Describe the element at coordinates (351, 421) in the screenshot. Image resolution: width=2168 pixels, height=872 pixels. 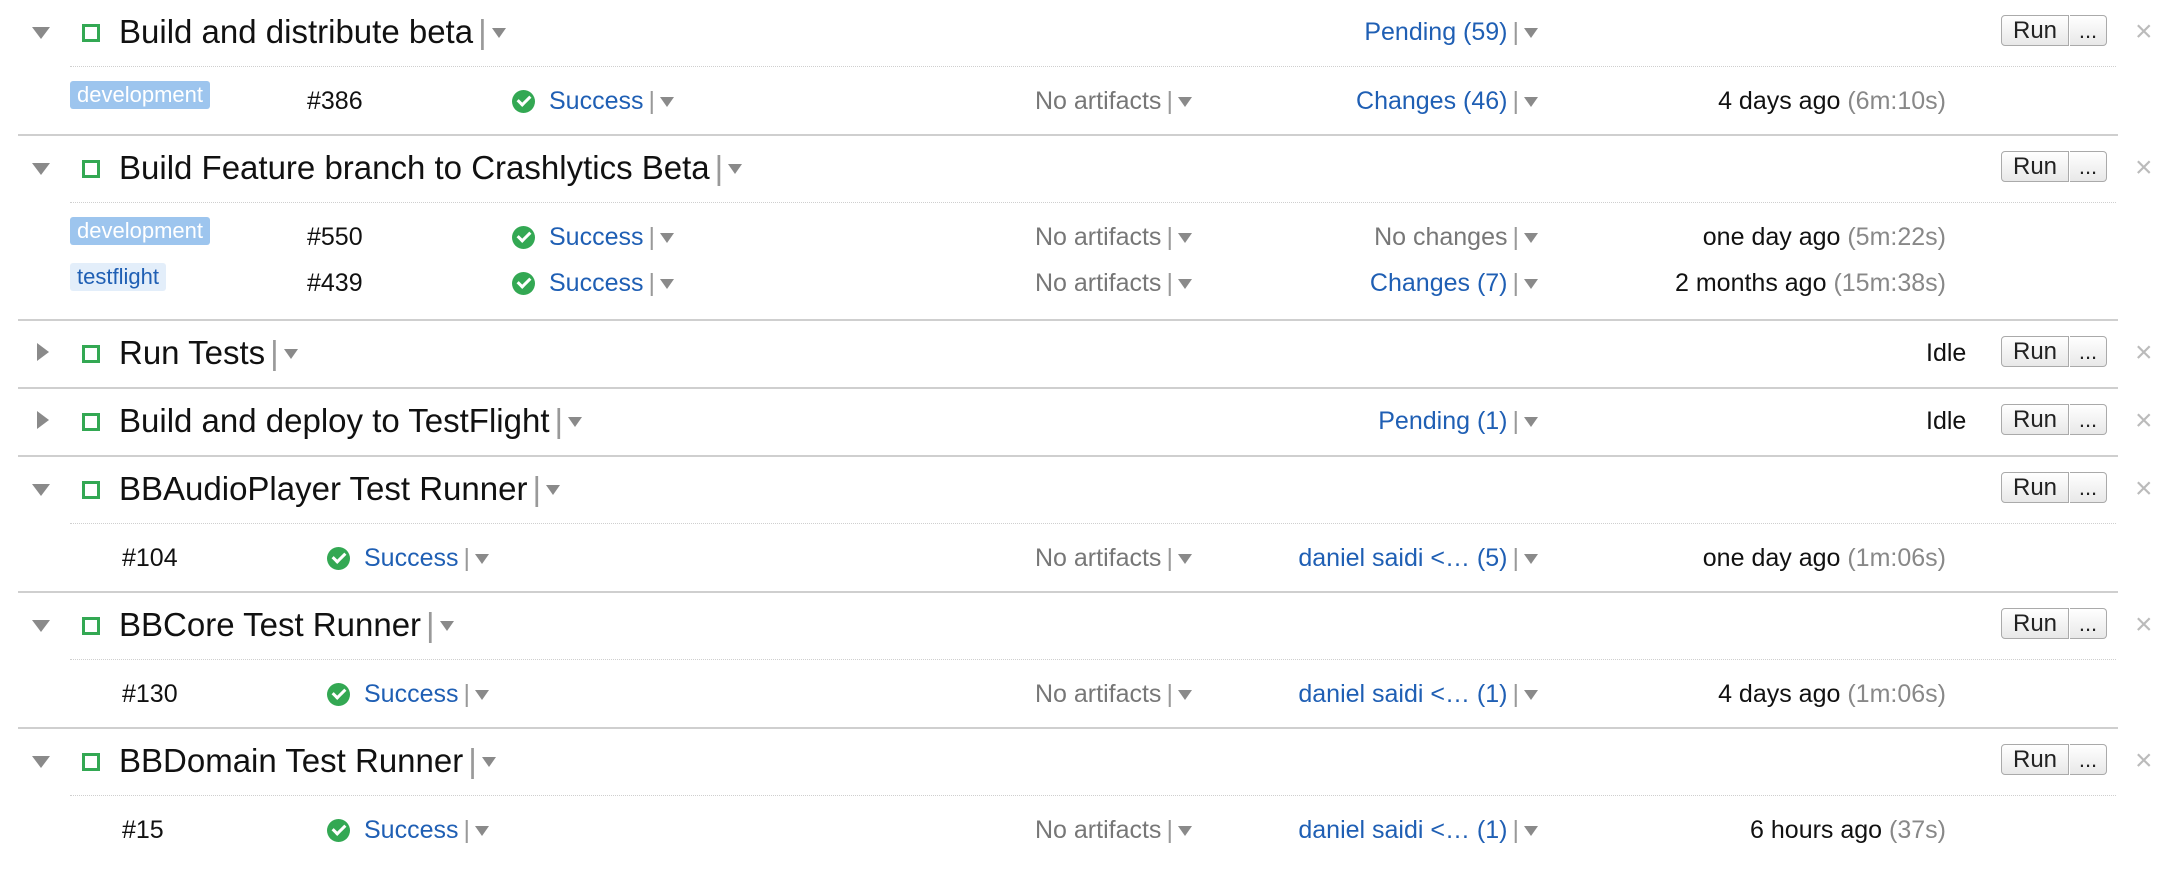
I see `build-config-title: Build and deploy to TestFlight |` at that location.